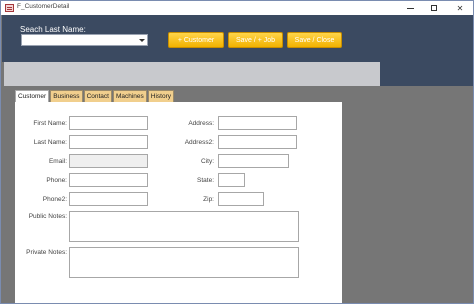 This screenshot has height=304, width=474. I want to click on city-field, so click(253, 161).